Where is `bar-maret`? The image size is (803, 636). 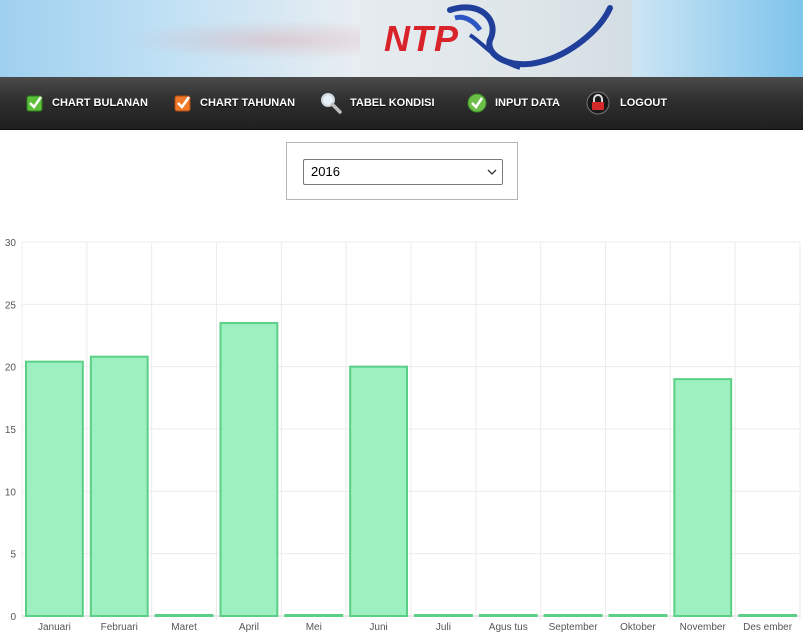 bar-maret is located at coordinates (184, 615).